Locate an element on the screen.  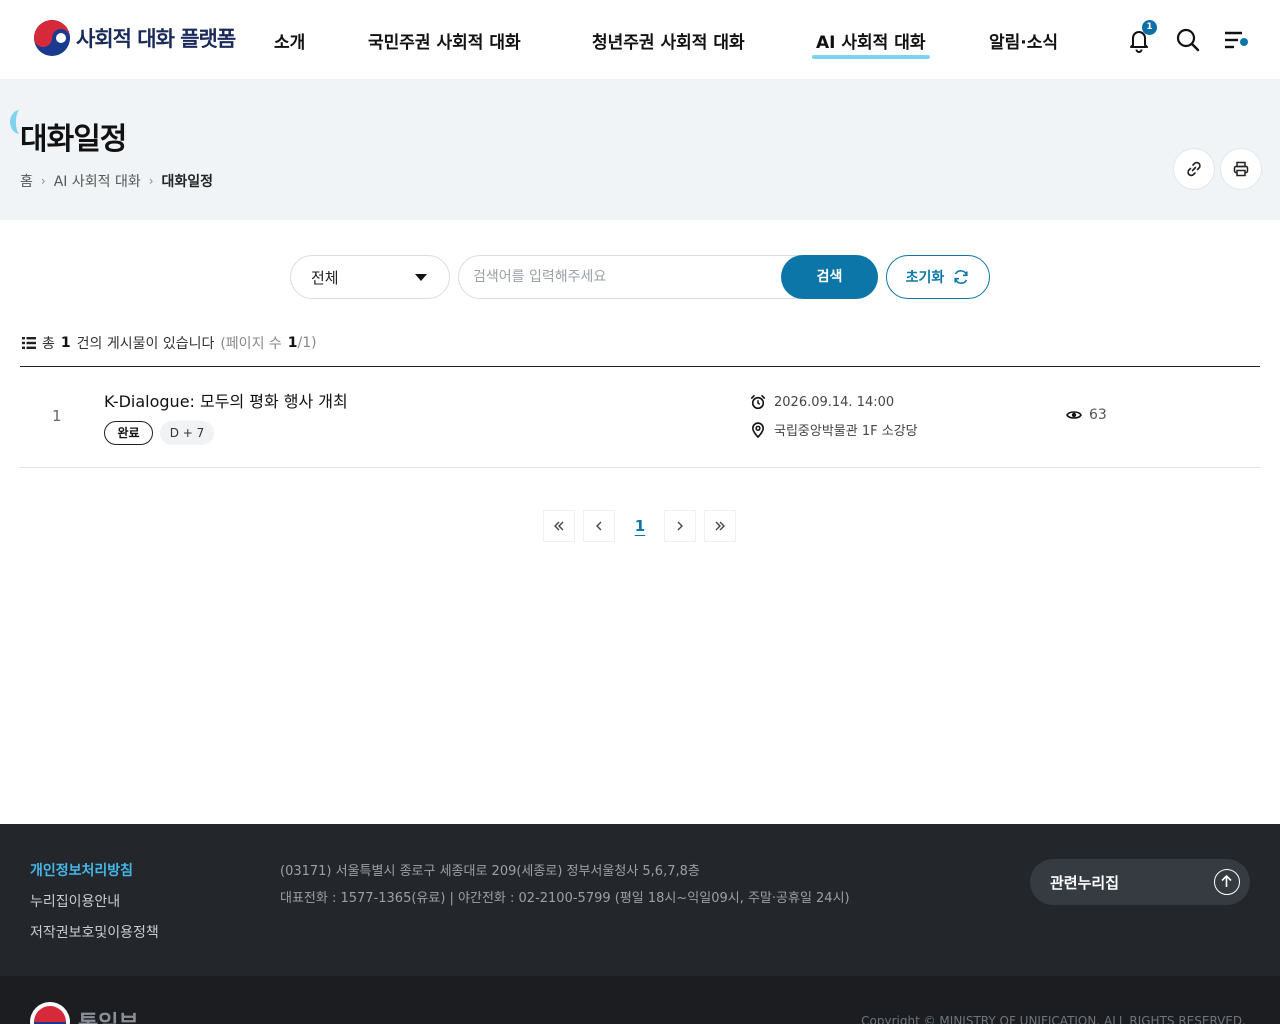
print-icon is located at coordinates (1241, 169).